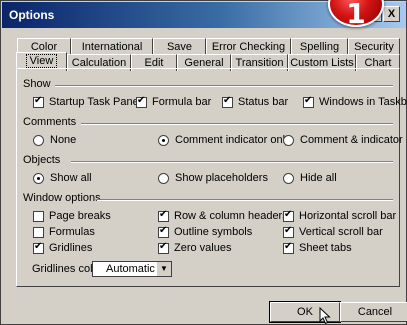 The width and height of the screenshot is (407, 325). What do you see at coordinates (325, 316) in the screenshot?
I see `mouse-pointer-icon` at bounding box center [325, 316].